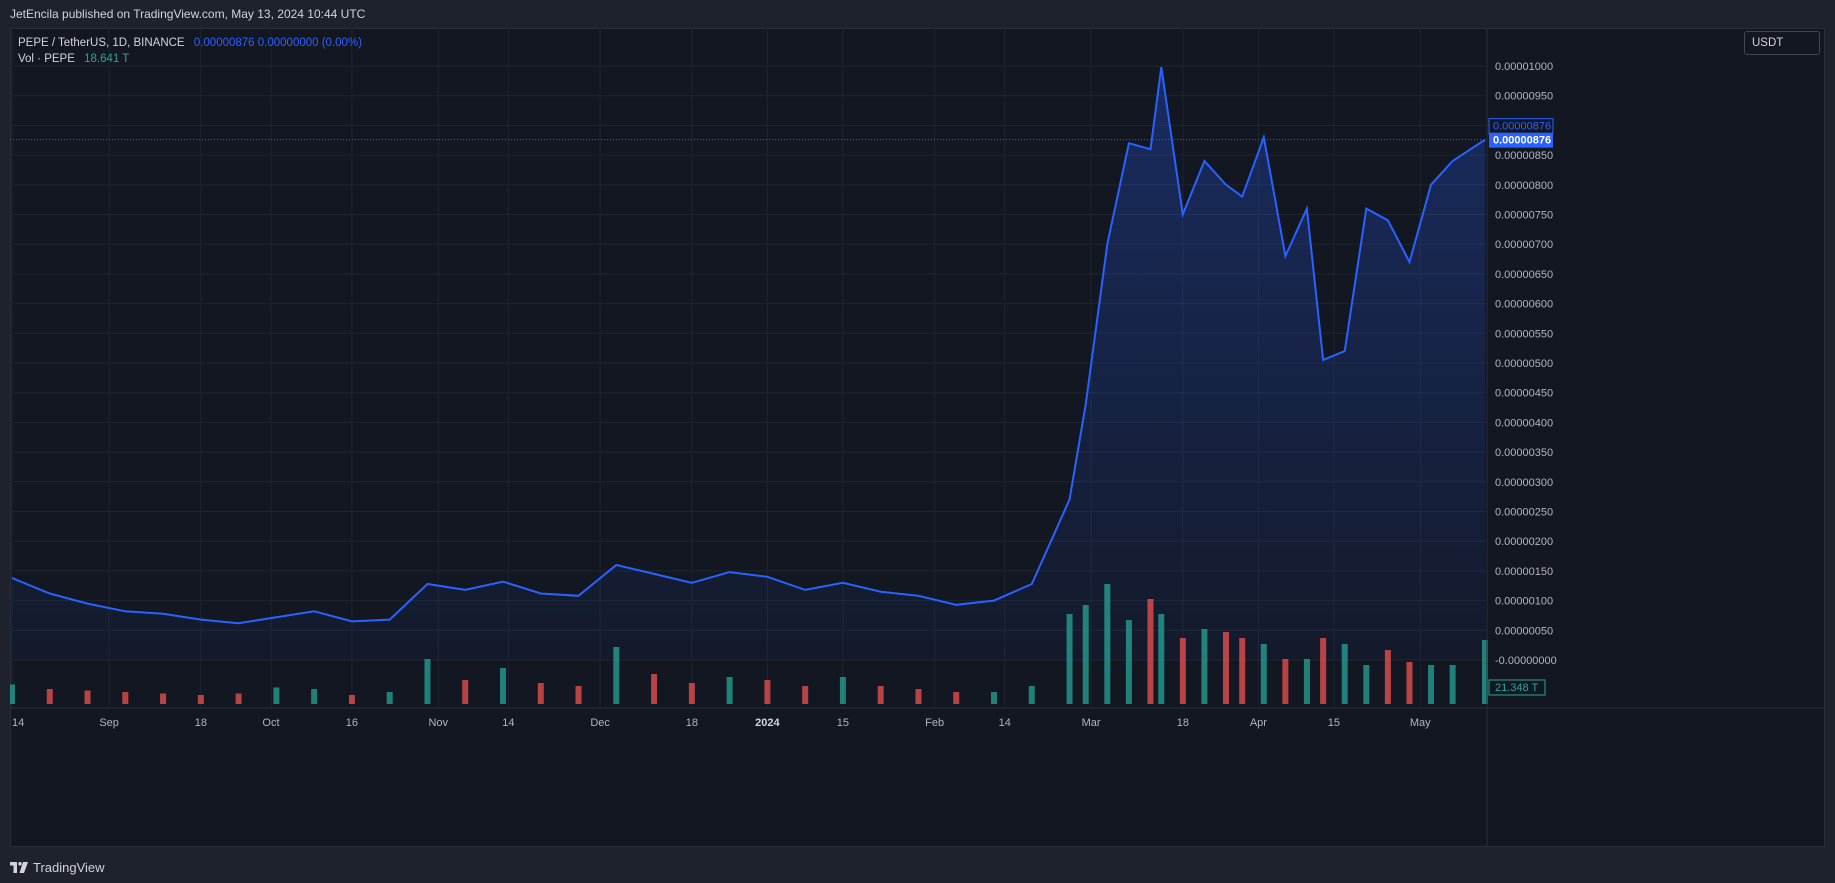 This screenshot has height=883, width=1835. I want to click on price-tick-label: -0.00000000, so click(1526, 661).